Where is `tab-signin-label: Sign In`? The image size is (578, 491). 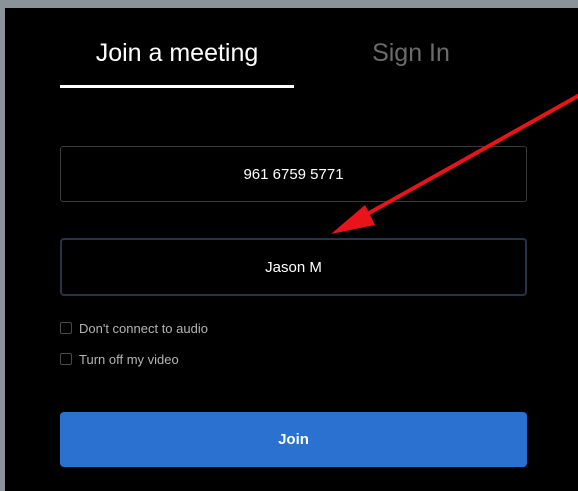 tab-signin-label: Sign In is located at coordinates (411, 53).